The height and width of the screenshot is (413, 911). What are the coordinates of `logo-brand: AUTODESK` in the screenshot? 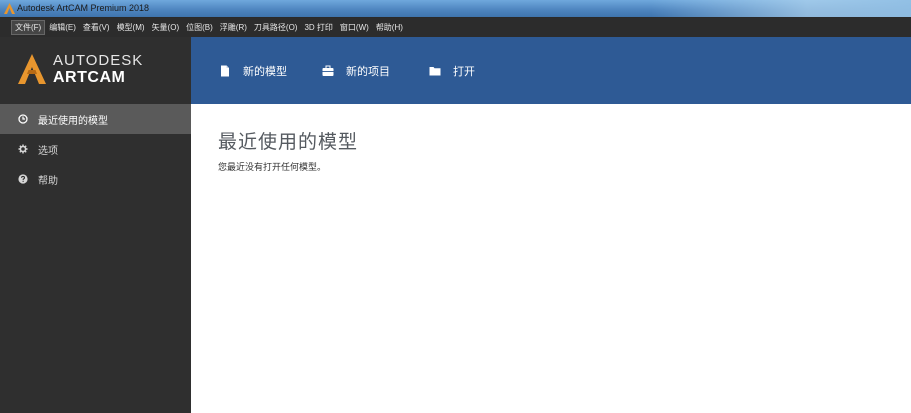 It's located at (98, 60).